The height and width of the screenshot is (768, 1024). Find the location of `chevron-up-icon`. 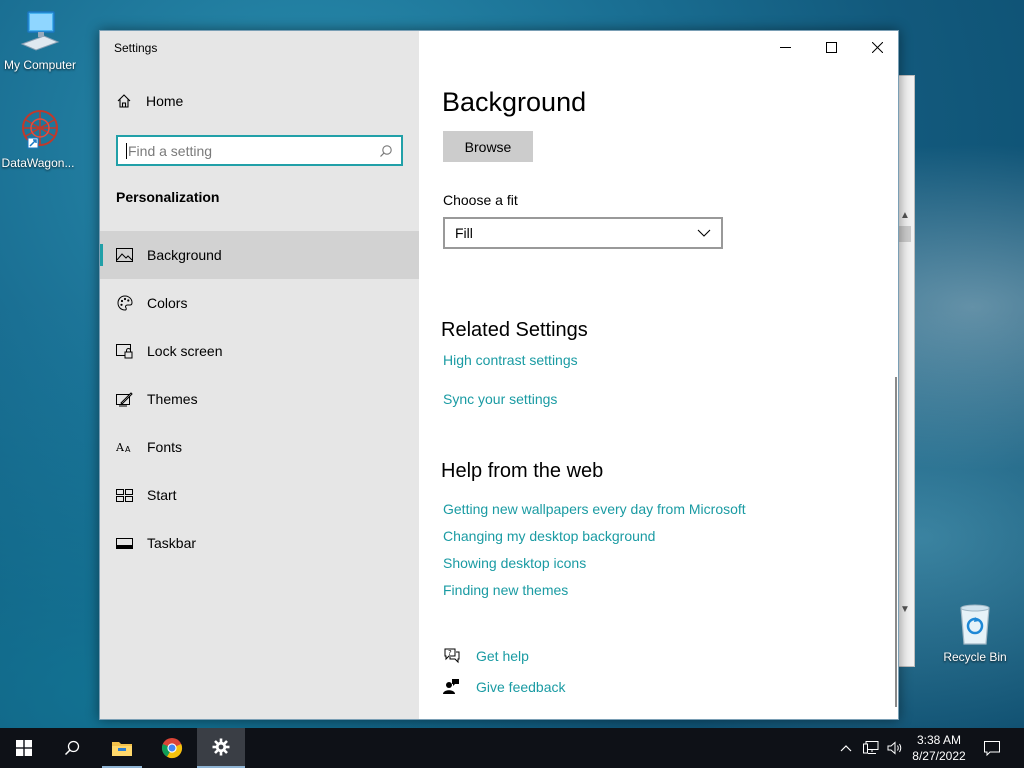

chevron-up-icon is located at coordinates (846, 748).